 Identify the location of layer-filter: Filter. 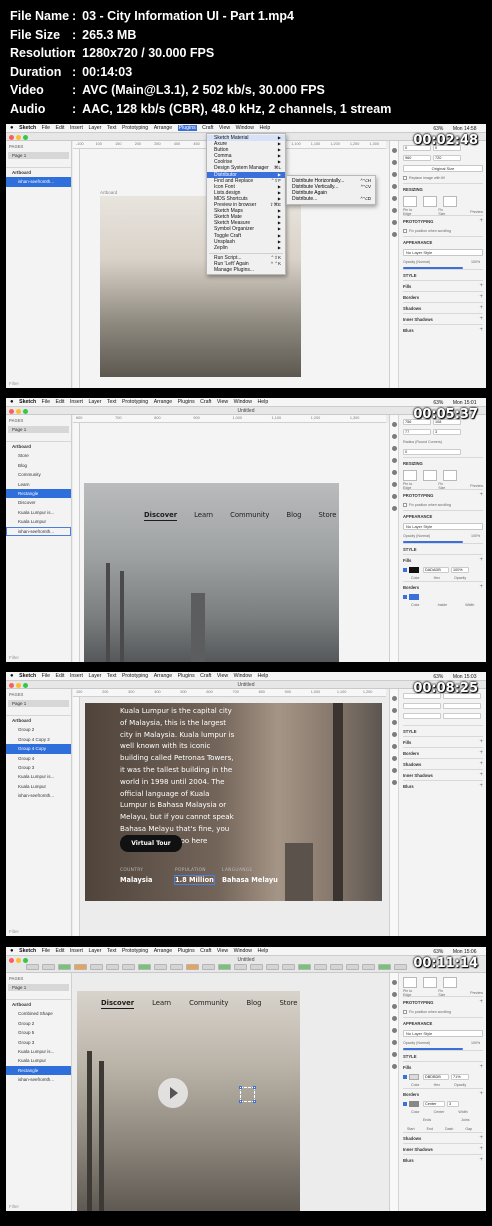
(14, 1206).